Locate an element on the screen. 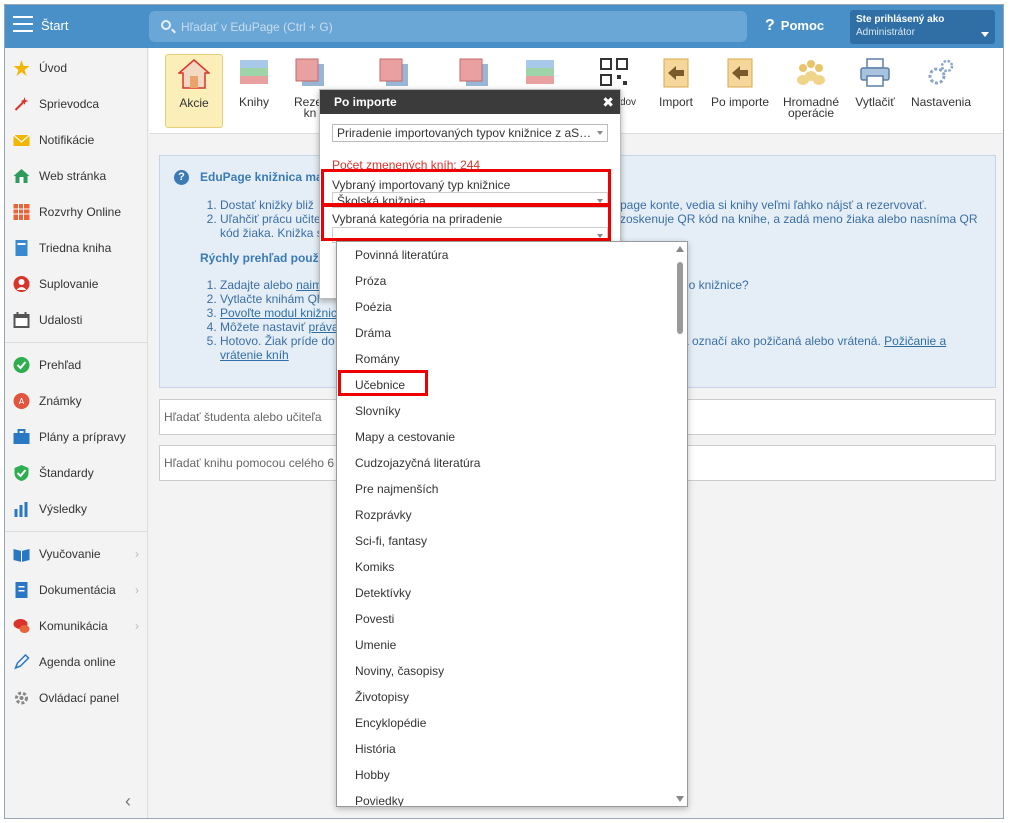  sidebar-item-sprievodca: Sprievodca is located at coordinates (76, 104).